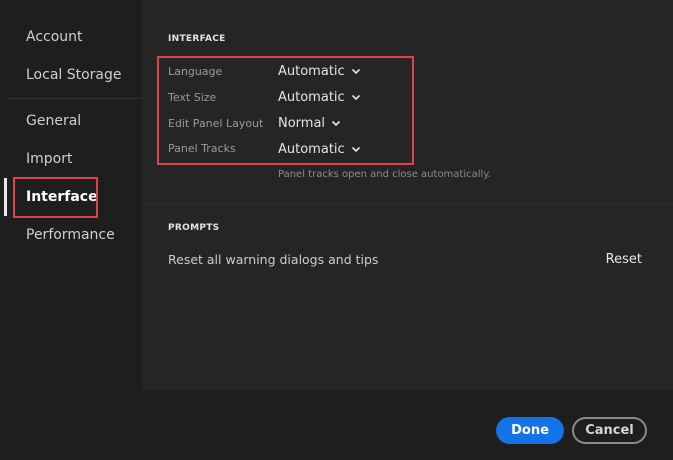 The image size is (673, 460). What do you see at coordinates (197, 39) in the screenshot?
I see `section-title-interface: INTERFACE` at bounding box center [197, 39].